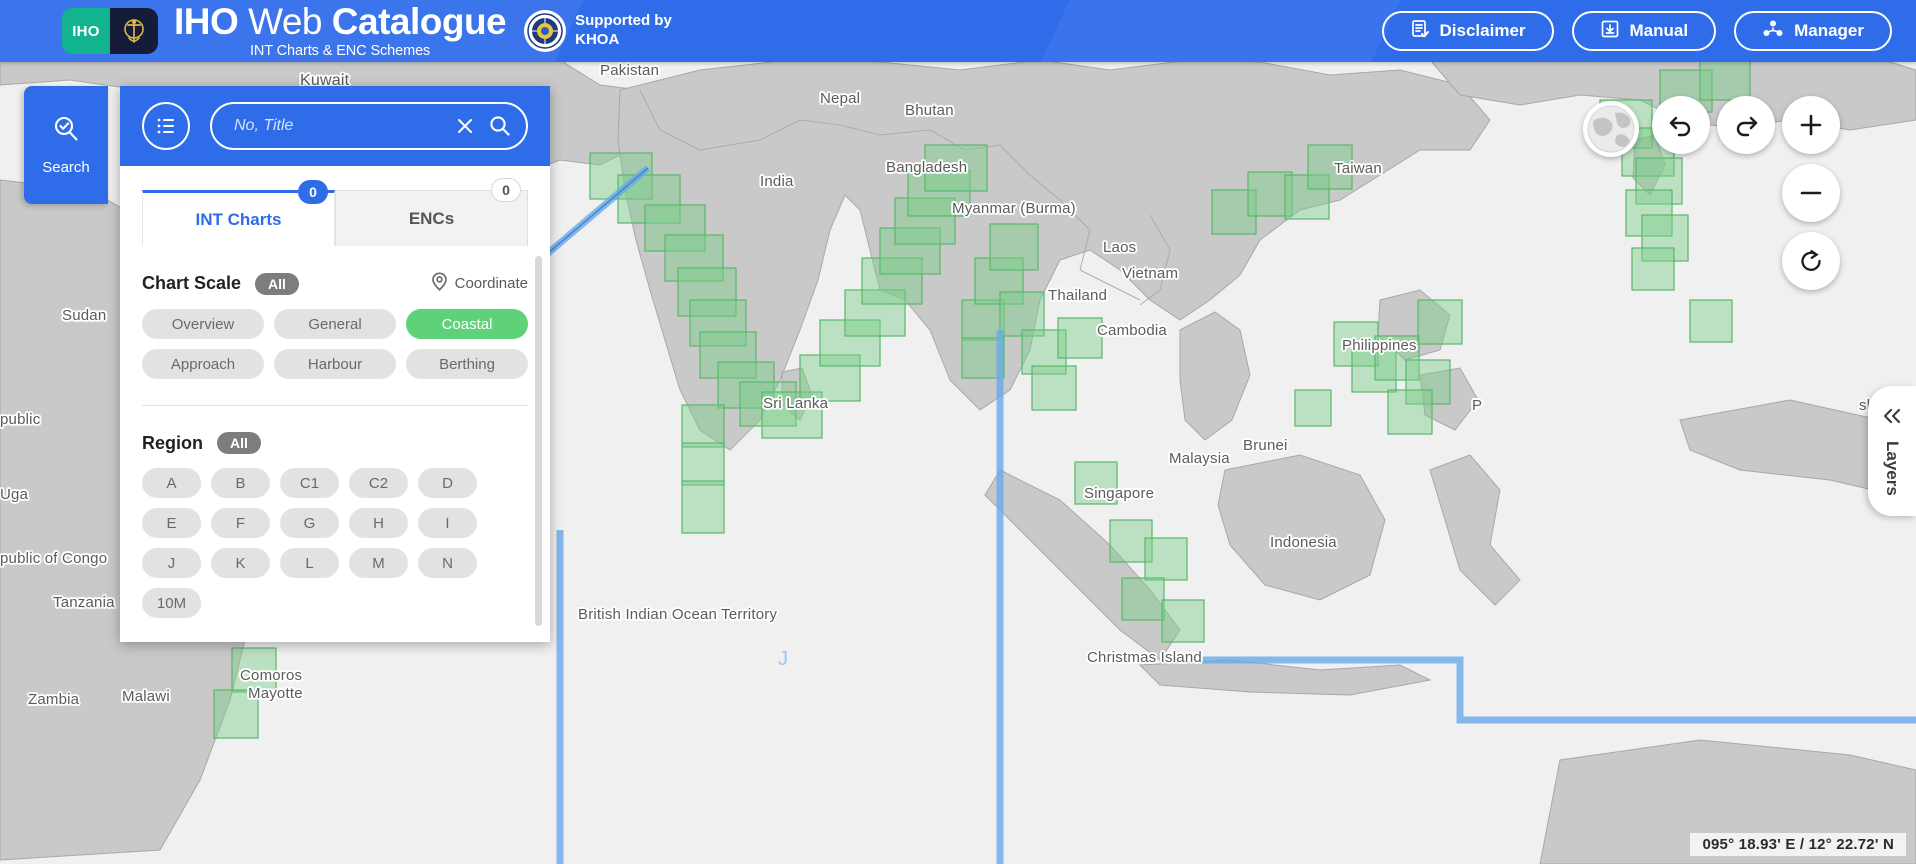 Image resolution: width=1916 pixels, height=864 pixels. I want to click on region-option-h: H, so click(378, 523).